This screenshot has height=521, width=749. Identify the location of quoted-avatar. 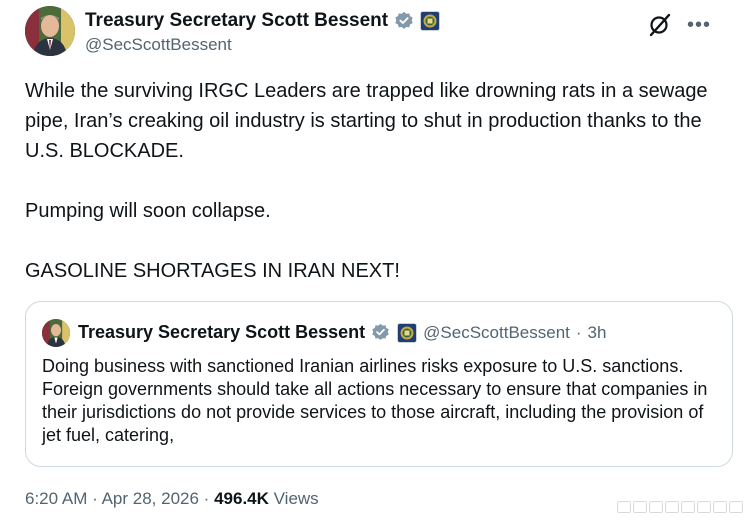
(56, 333).